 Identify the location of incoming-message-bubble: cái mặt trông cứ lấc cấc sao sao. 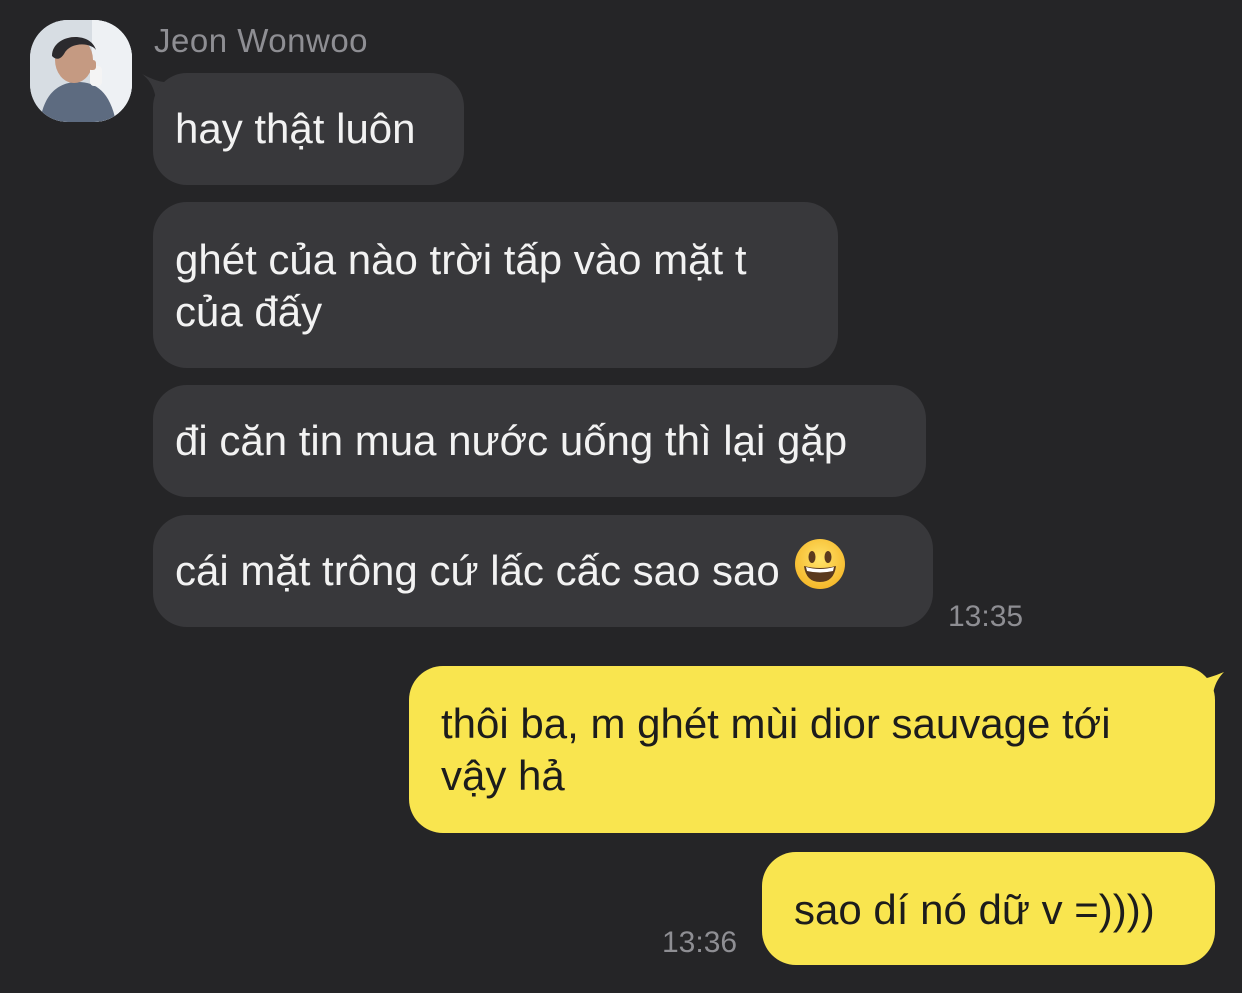
(543, 571).